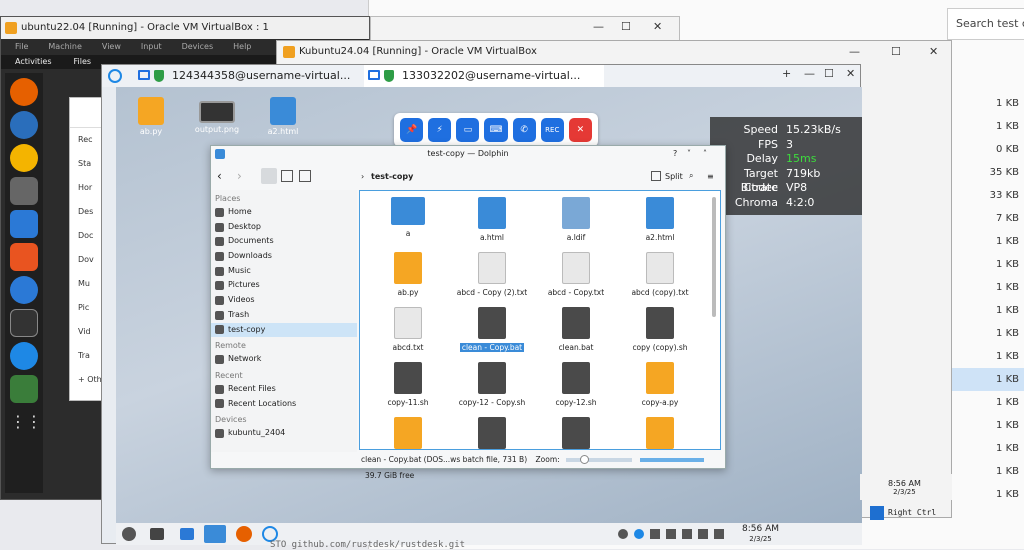 The image size is (1024, 550). I want to click on chat-button: ✆, so click(524, 130).